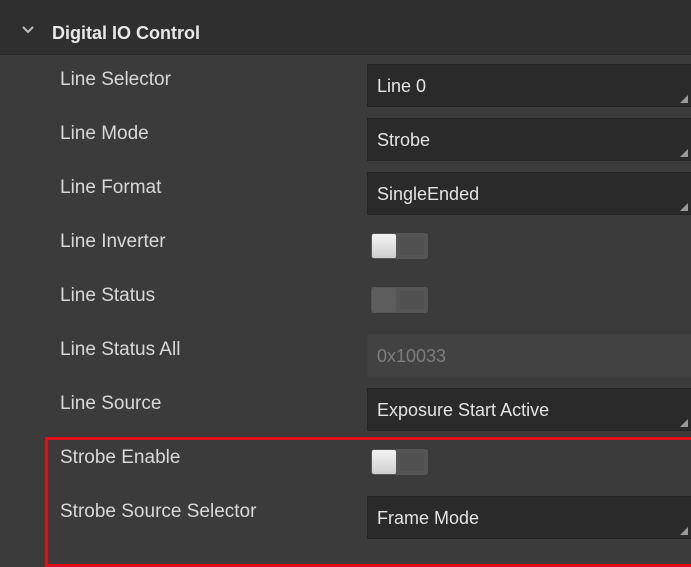  What do you see at coordinates (345, 405) in the screenshot?
I see `row-line-source: Line Source Exposure Start Active` at bounding box center [345, 405].